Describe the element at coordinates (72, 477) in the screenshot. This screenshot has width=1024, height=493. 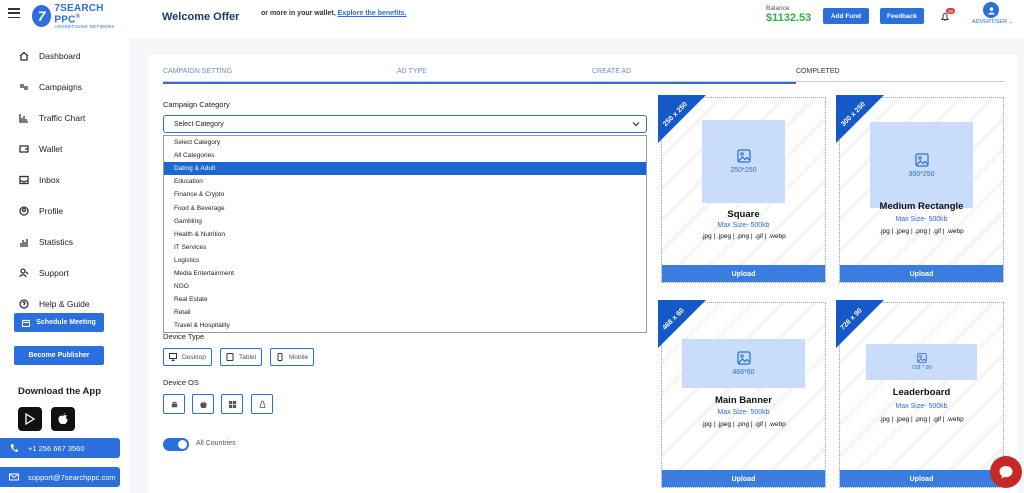
I see `email-address: support@7searchppc.com` at that location.